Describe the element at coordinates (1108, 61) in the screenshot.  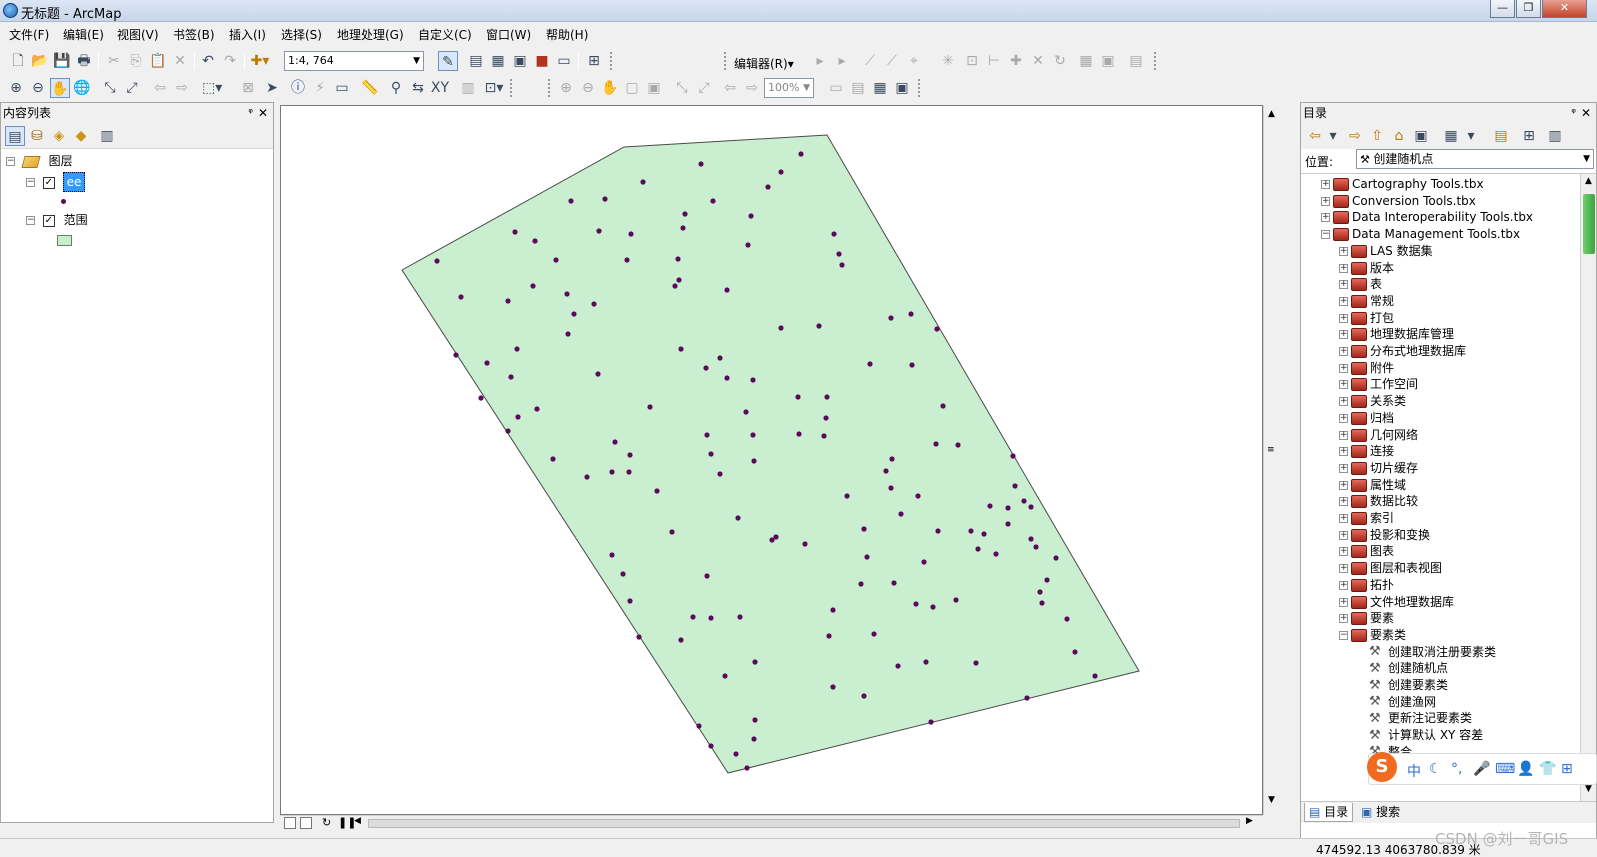
I see `sketch-properties-icon: ▣` at that location.